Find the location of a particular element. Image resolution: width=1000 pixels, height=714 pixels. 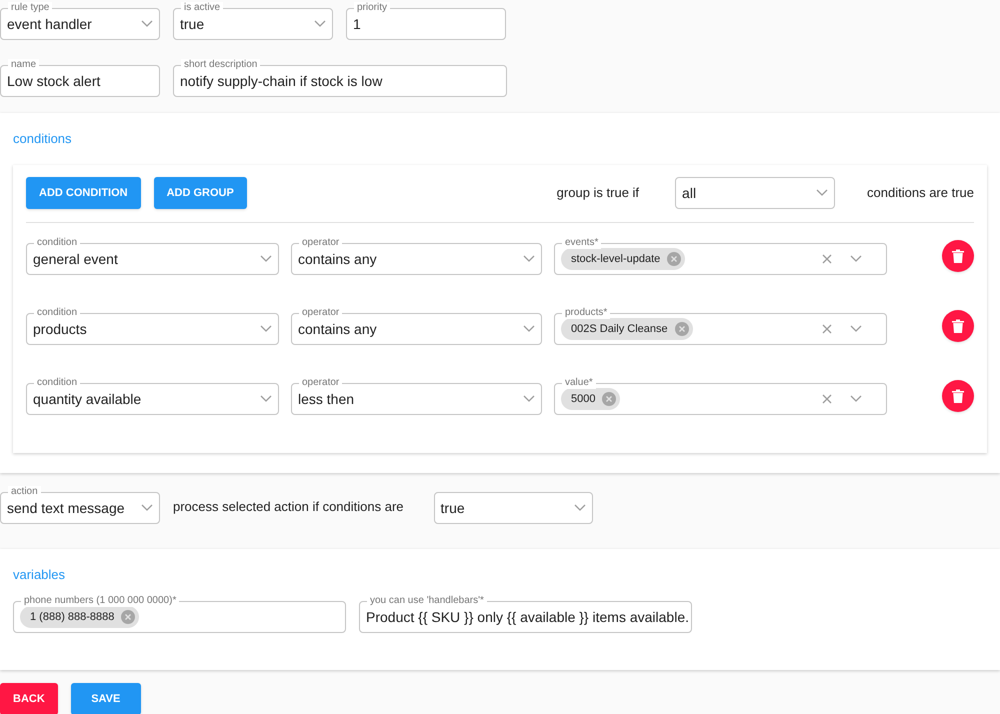

chip: stock-level-update is located at coordinates (623, 259).